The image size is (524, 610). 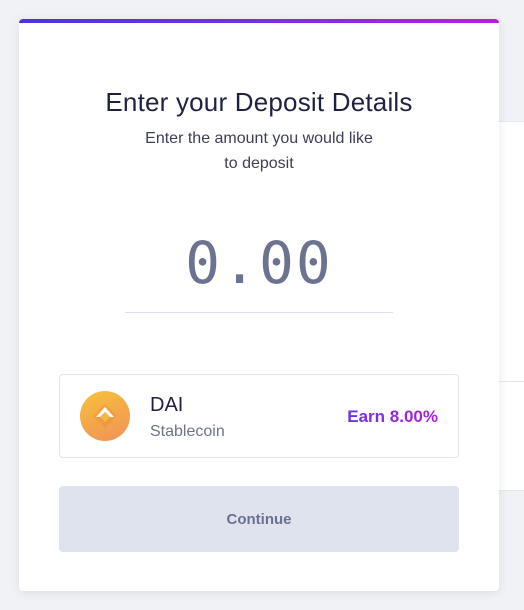 What do you see at coordinates (392, 416) in the screenshot?
I see `earn-rate: Earn 8.00%` at bounding box center [392, 416].